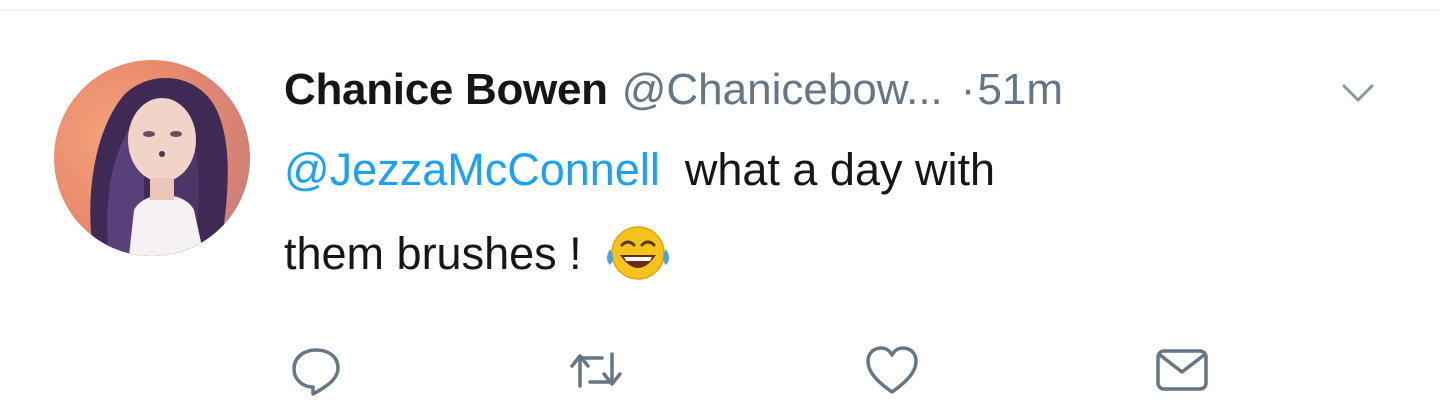  I want to click on tweet-text-line1: what a day with, so click(840, 169).